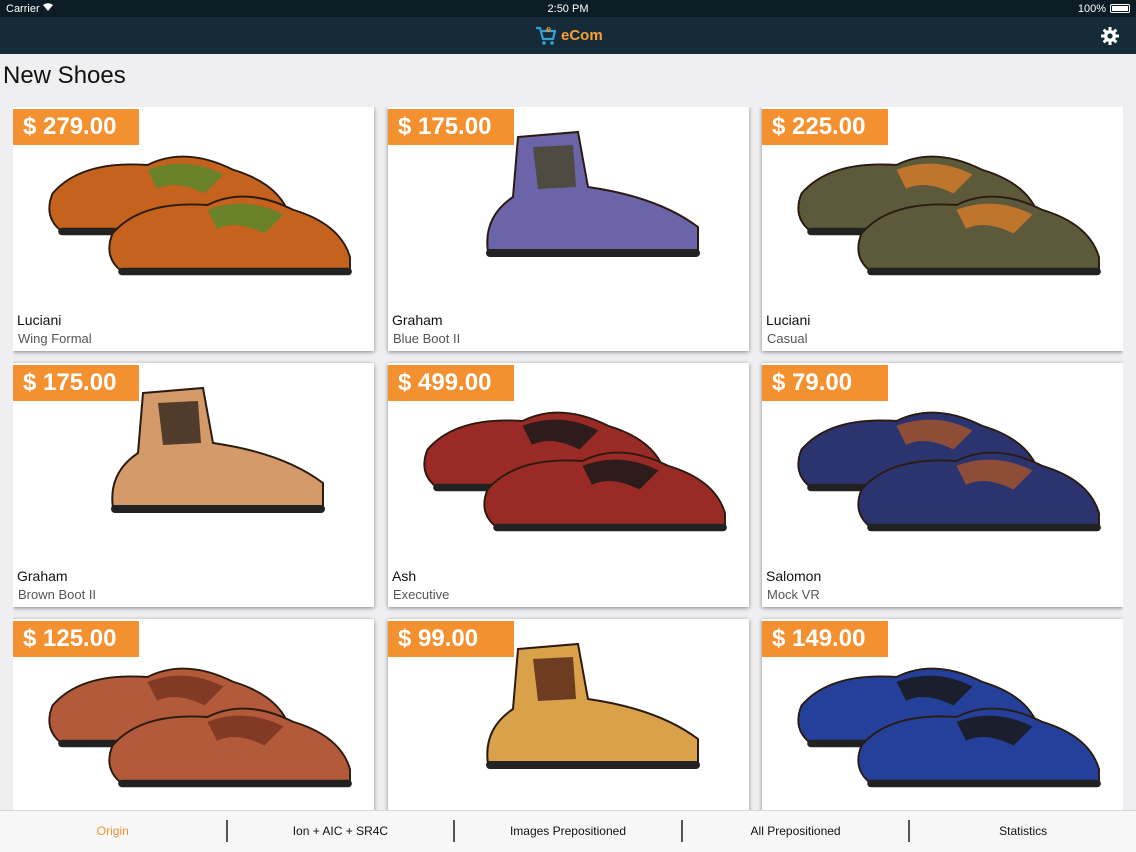 The height and width of the screenshot is (852, 1136). What do you see at coordinates (548, 29) in the screenshot?
I see `svg-text: e` at bounding box center [548, 29].